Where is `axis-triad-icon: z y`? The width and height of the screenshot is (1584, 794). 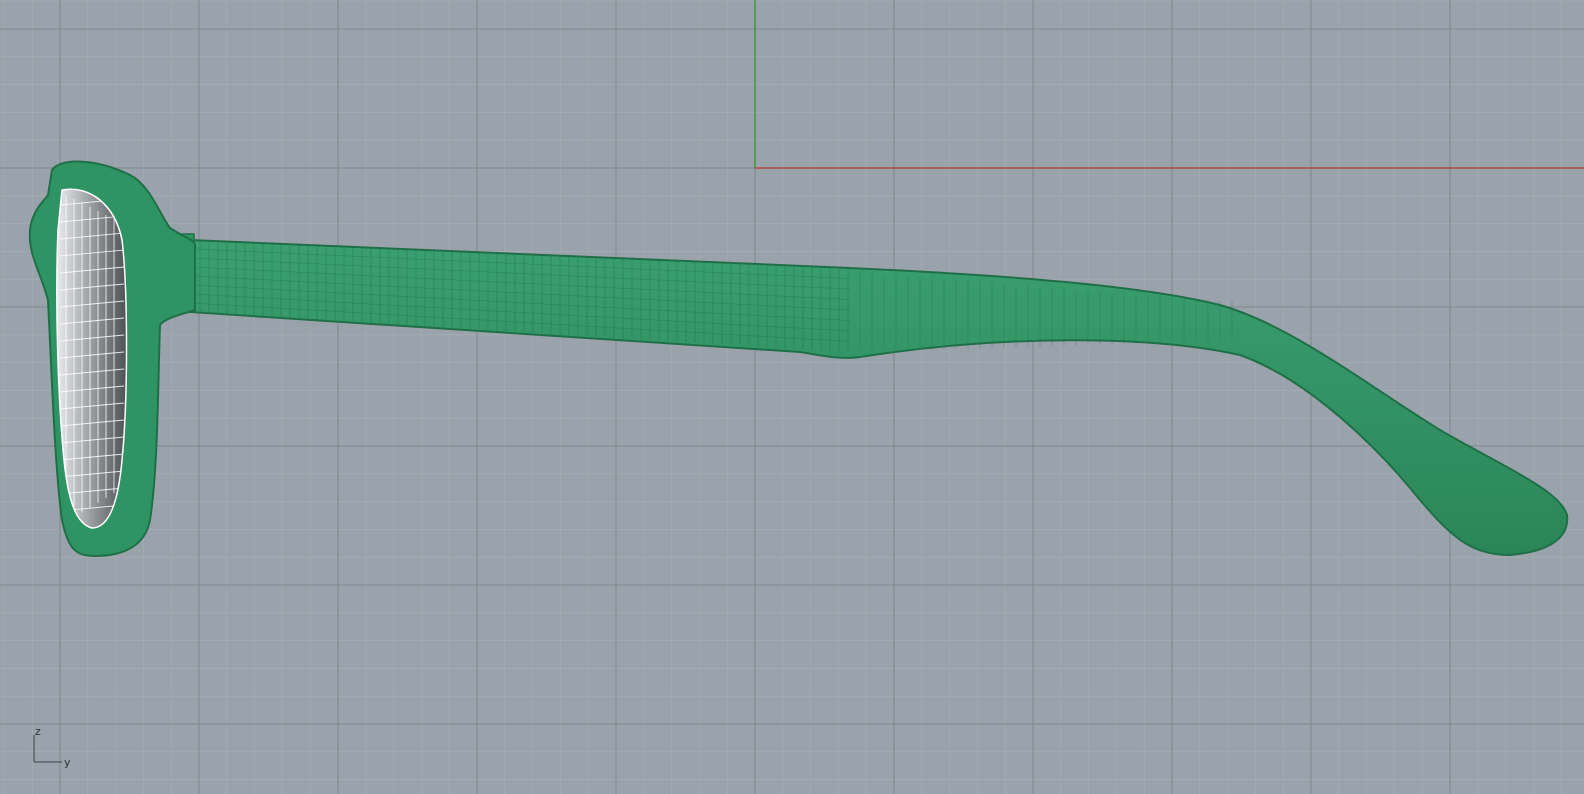 axis-triad-icon: z y is located at coordinates (52, 747).